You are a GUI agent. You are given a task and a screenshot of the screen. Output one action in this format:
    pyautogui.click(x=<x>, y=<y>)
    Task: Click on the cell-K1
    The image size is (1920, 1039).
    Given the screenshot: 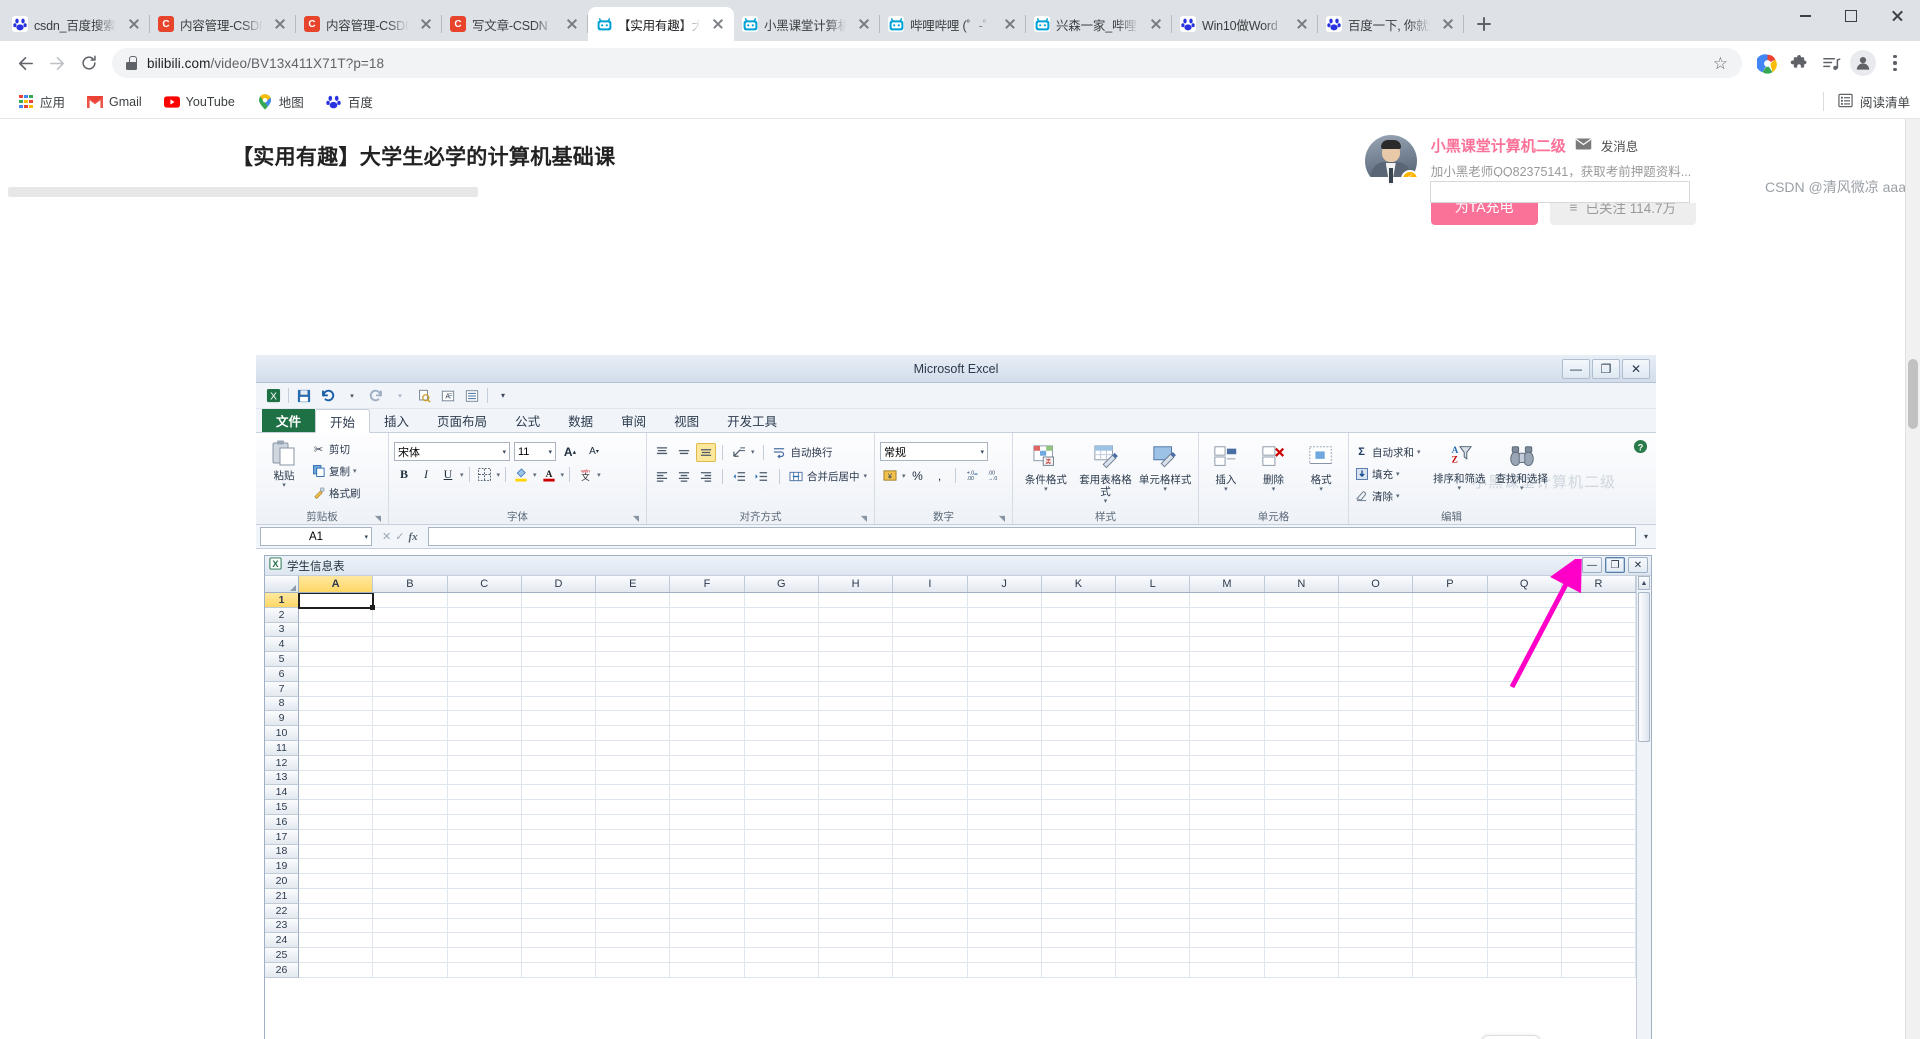 What is the action you would take?
    pyautogui.click(x=1079, y=600)
    